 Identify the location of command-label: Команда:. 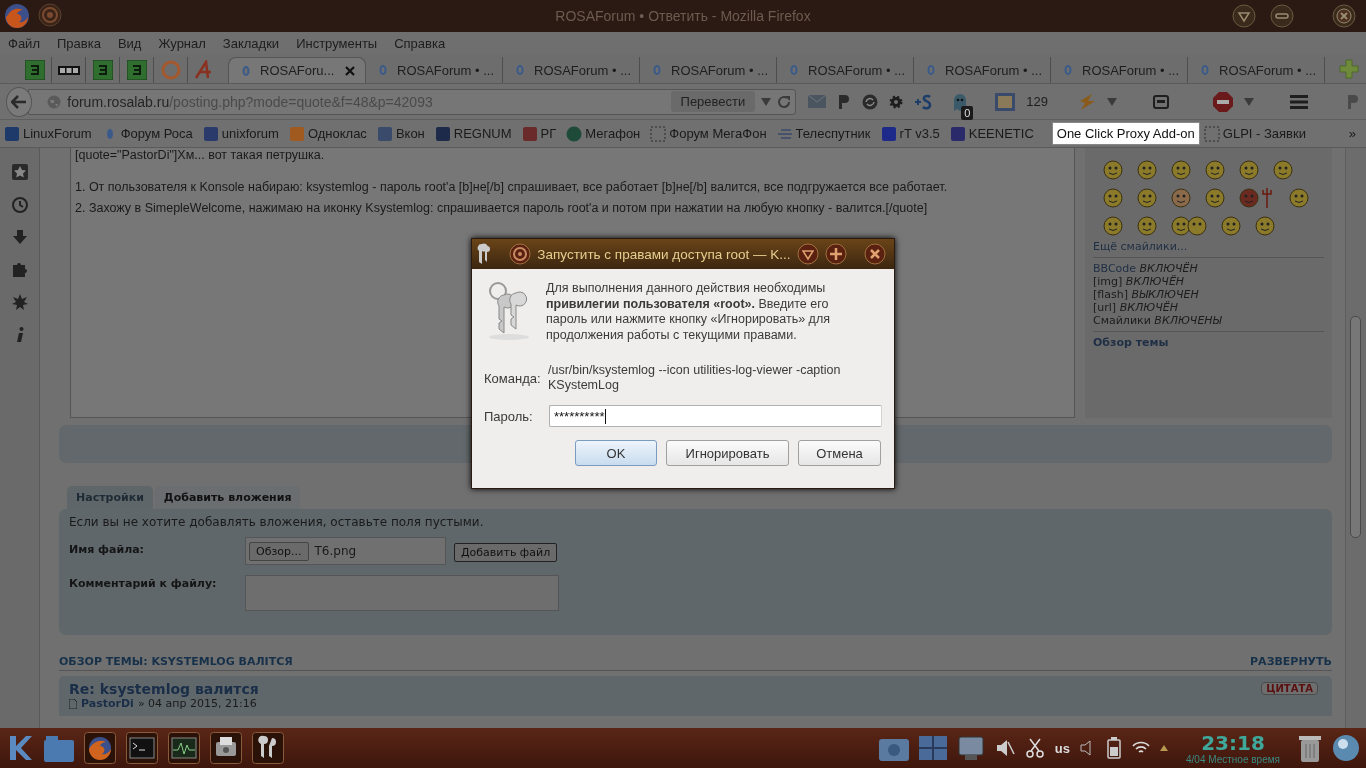
(513, 378).